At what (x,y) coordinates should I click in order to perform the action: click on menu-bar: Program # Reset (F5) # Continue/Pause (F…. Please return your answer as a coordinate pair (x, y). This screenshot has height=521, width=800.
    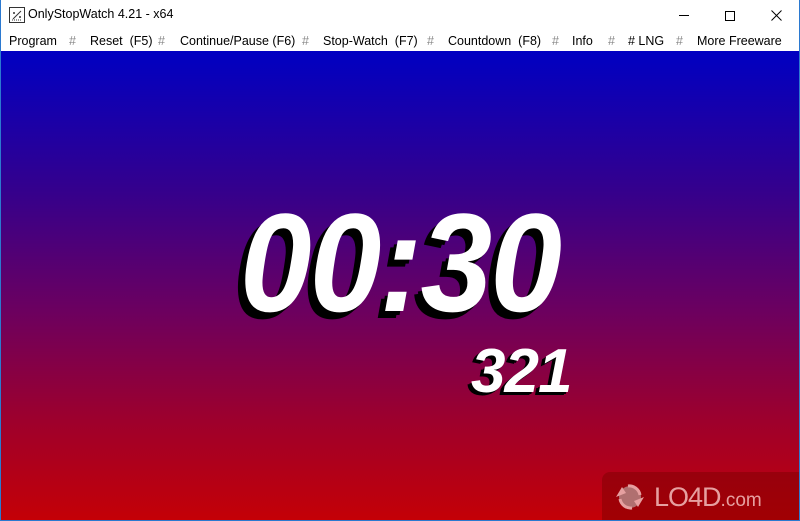
    Looking at the image, I should click on (400, 41).